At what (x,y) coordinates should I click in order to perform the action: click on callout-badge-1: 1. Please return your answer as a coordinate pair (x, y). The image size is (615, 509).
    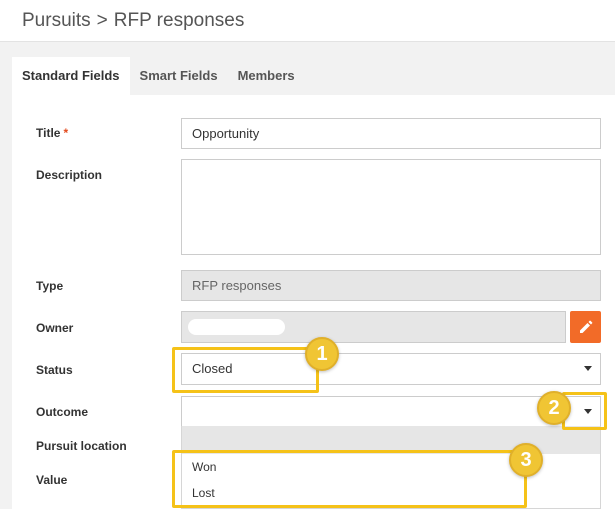
    Looking at the image, I should click on (322, 354).